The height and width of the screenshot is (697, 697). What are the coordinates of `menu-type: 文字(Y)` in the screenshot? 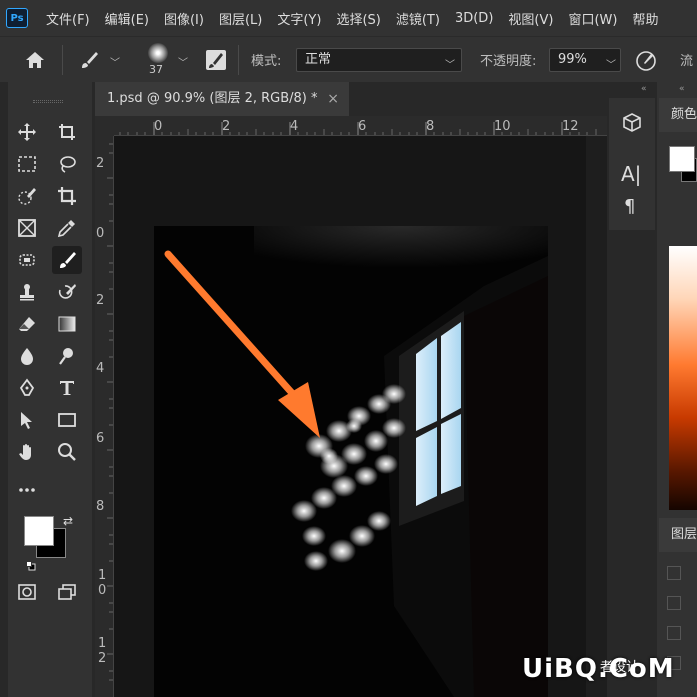 It's located at (299, 18).